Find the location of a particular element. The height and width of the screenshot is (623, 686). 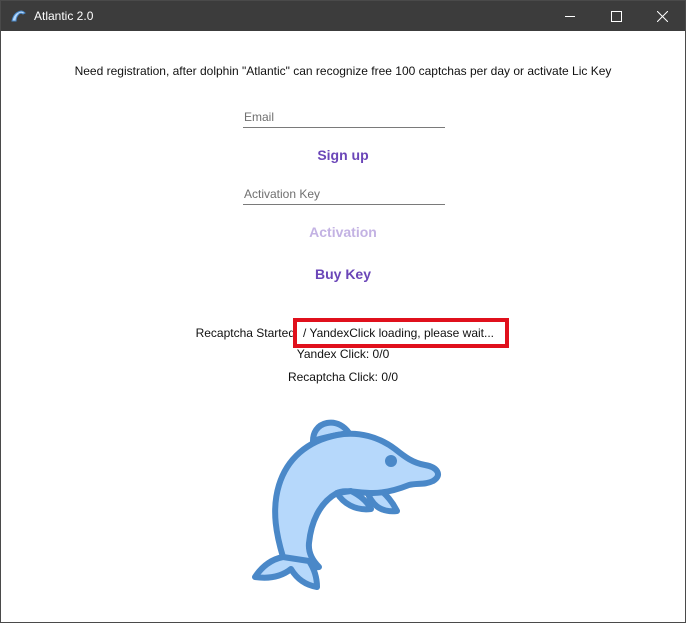

email-input is located at coordinates (344, 117).